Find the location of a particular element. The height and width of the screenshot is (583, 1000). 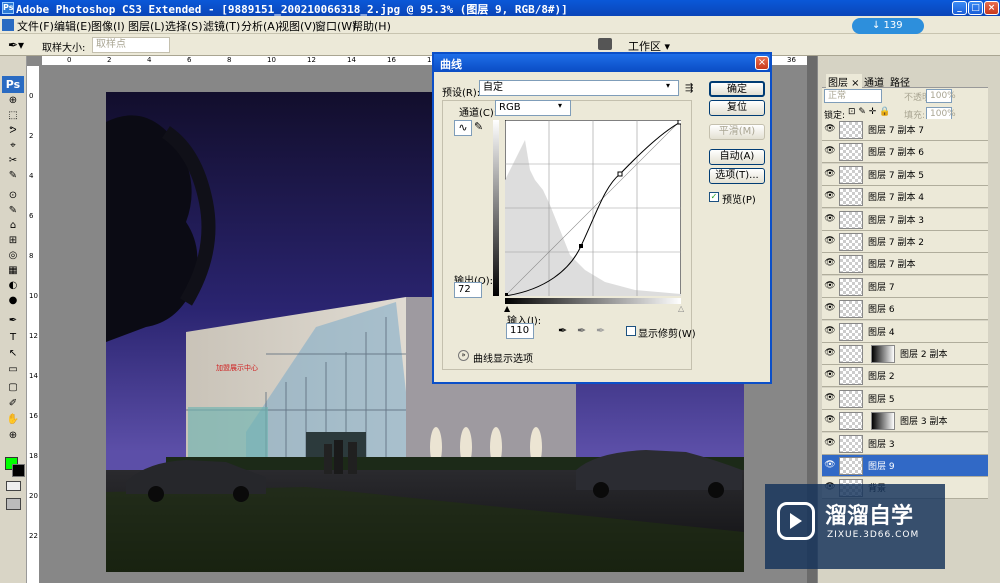

tool-icon-2: ᕗ is located at coordinates (13, 130).